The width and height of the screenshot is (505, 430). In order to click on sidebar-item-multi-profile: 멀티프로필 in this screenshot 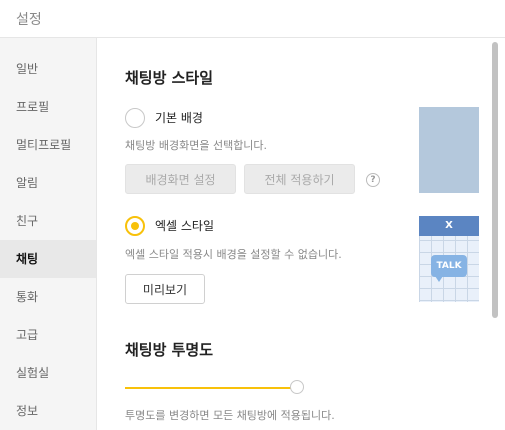, I will do `click(48, 145)`.